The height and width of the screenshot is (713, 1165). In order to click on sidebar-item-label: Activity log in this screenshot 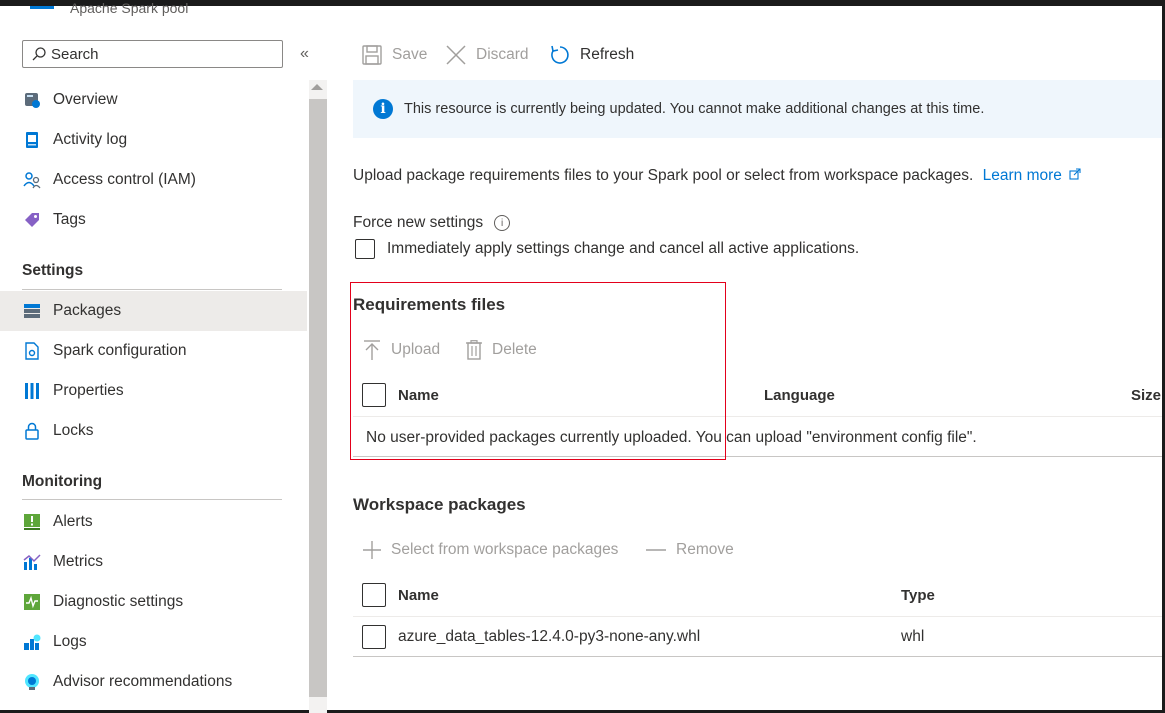, I will do `click(90, 139)`.